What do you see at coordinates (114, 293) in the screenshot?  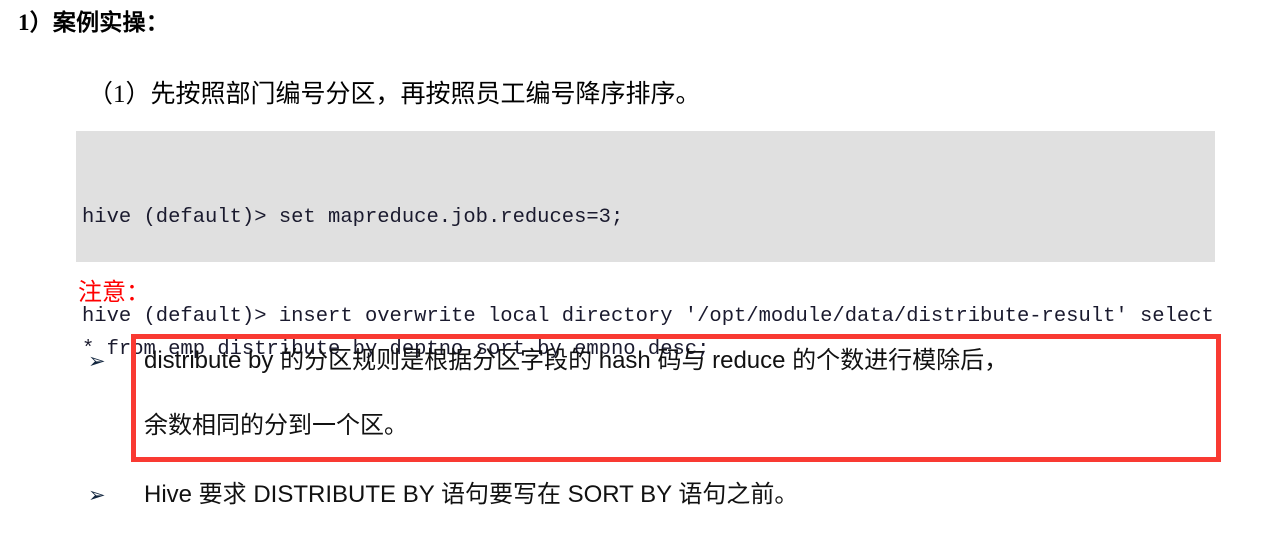 I see `notice-label: 注意：` at bounding box center [114, 293].